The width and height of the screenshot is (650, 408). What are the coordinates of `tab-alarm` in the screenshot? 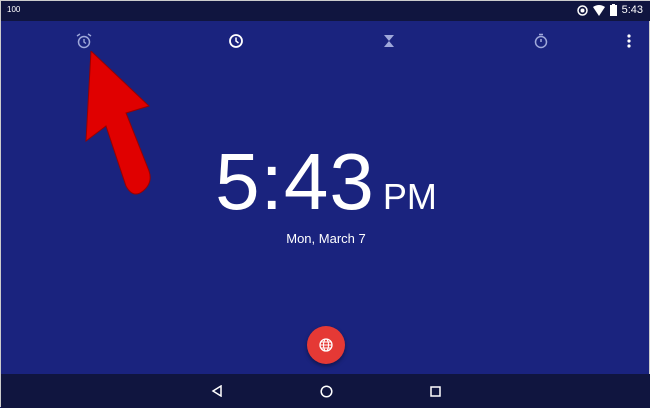 It's located at (84, 41).